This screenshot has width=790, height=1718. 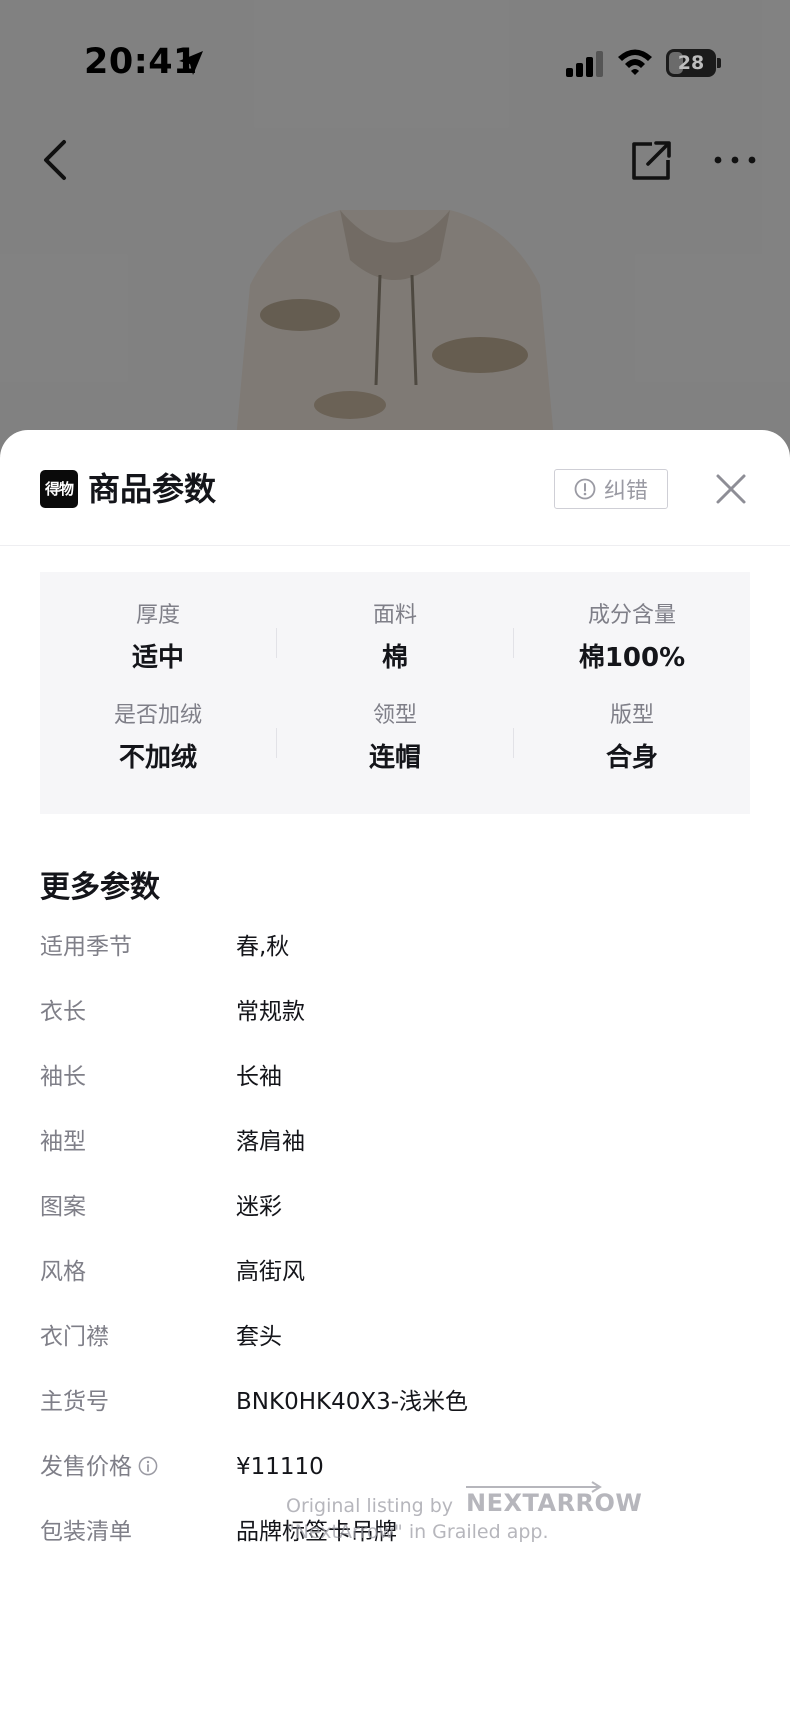 What do you see at coordinates (86, 947) in the screenshot?
I see `spec-label: 适用季节` at bounding box center [86, 947].